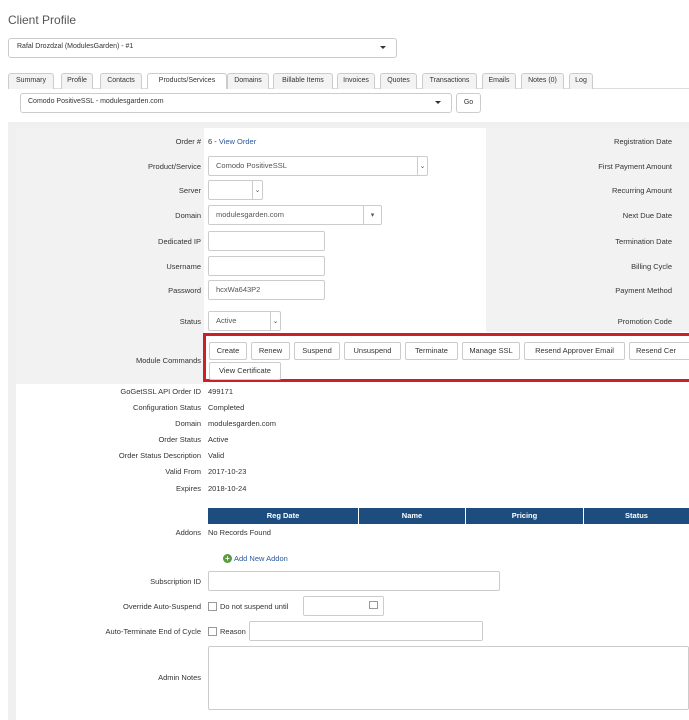 Image resolution: width=689 pixels, height=720 pixels. I want to click on username-label: Username, so click(183, 266).